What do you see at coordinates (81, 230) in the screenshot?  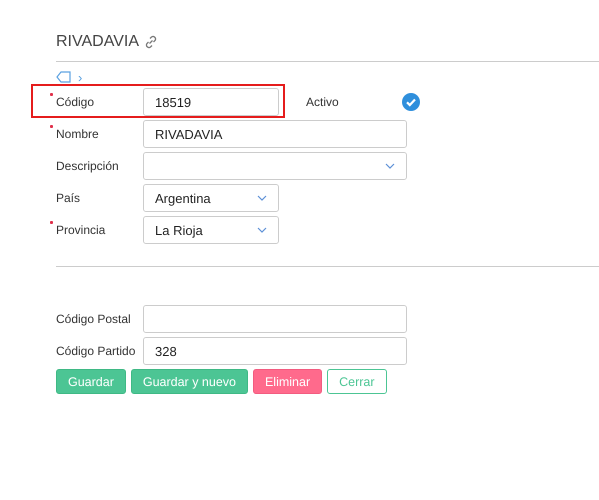 I see `field-label: Provincia` at bounding box center [81, 230].